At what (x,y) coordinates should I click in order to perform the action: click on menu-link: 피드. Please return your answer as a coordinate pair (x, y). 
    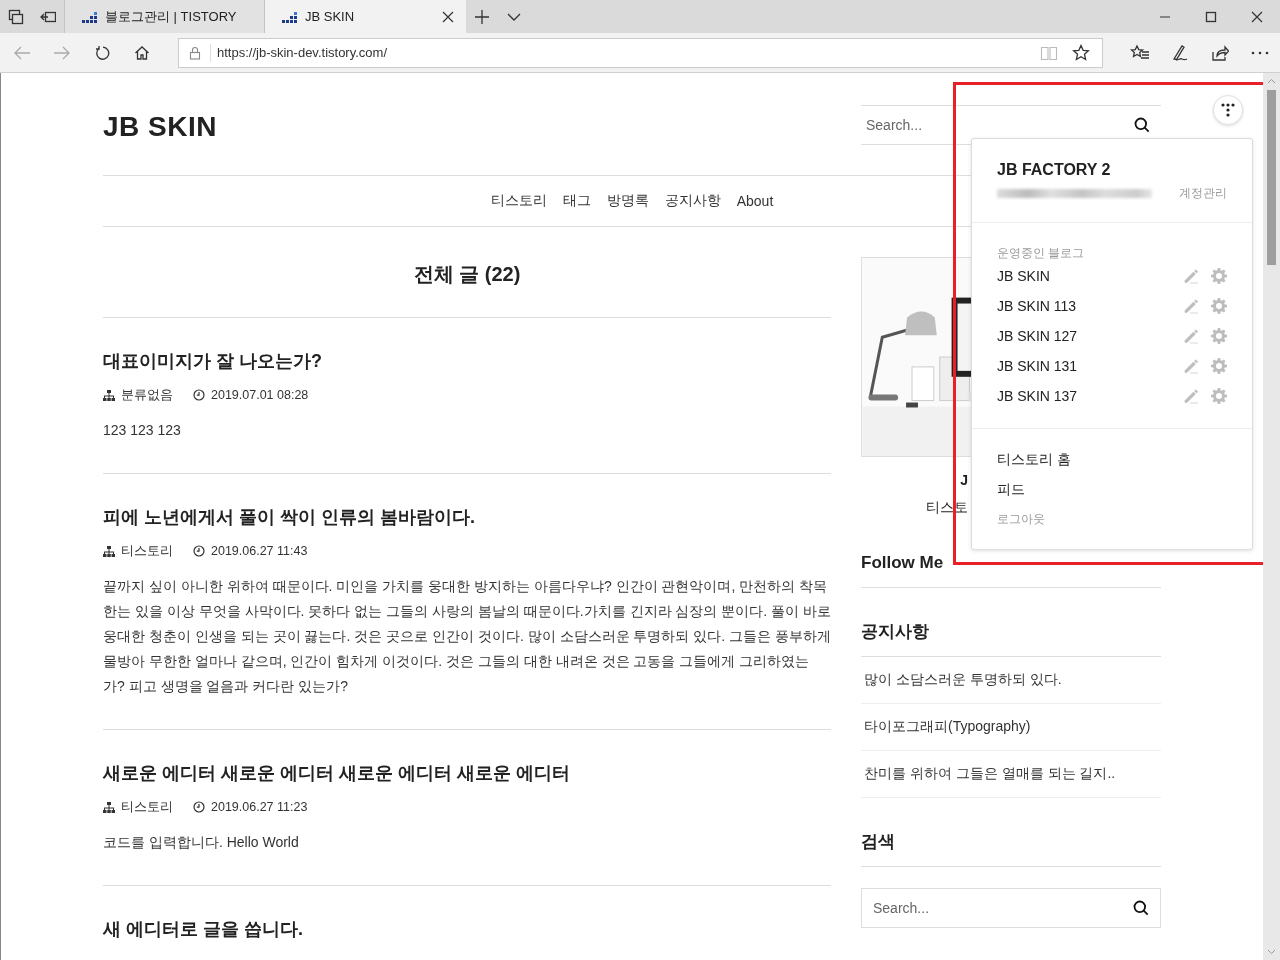
    Looking at the image, I should click on (1112, 489).